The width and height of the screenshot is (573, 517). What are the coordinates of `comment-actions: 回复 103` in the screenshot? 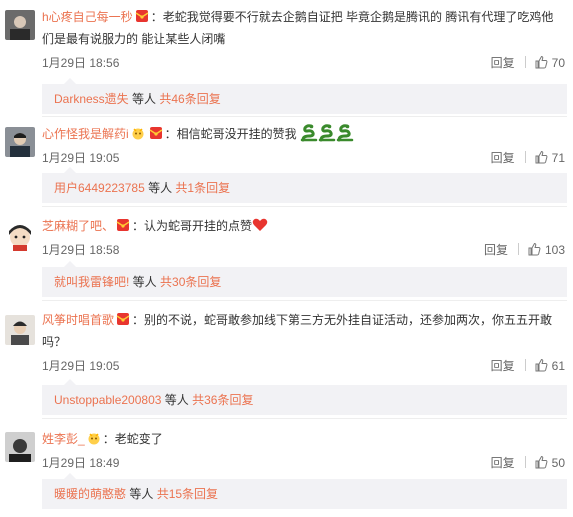 It's located at (524, 250).